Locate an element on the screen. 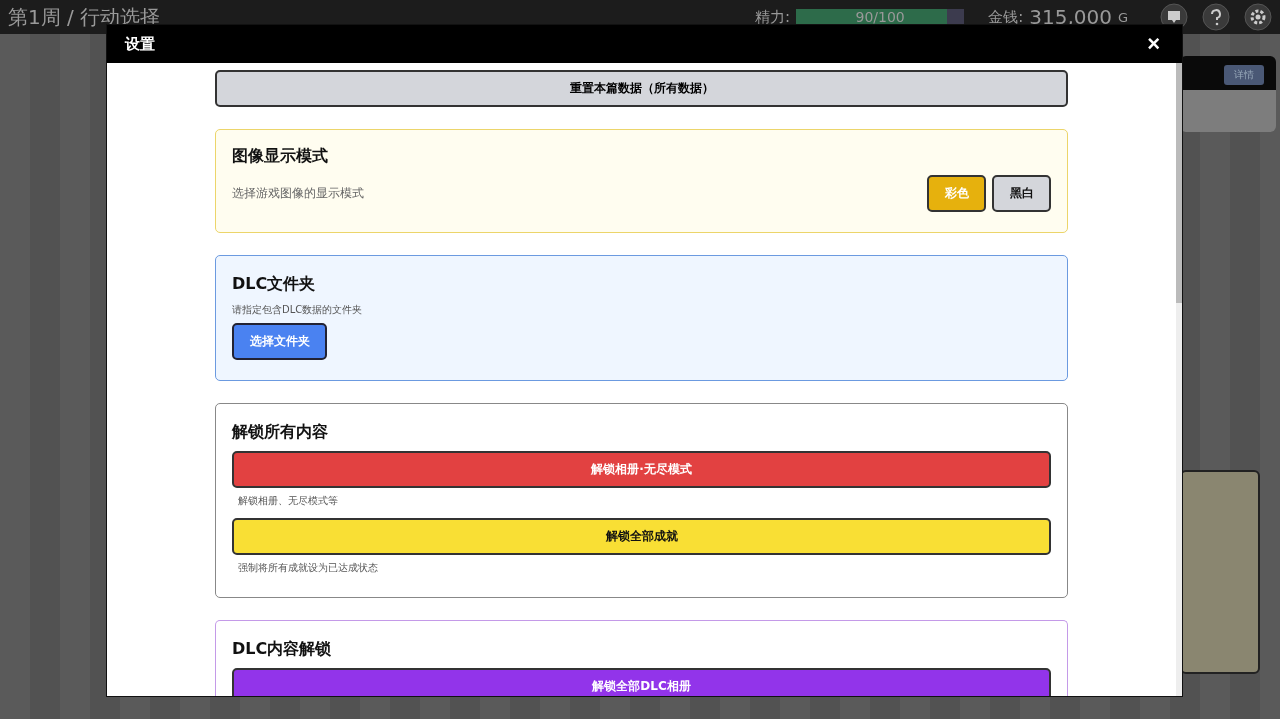 This screenshot has width=1280, height=719. close-button: × is located at coordinates (1153, 44).